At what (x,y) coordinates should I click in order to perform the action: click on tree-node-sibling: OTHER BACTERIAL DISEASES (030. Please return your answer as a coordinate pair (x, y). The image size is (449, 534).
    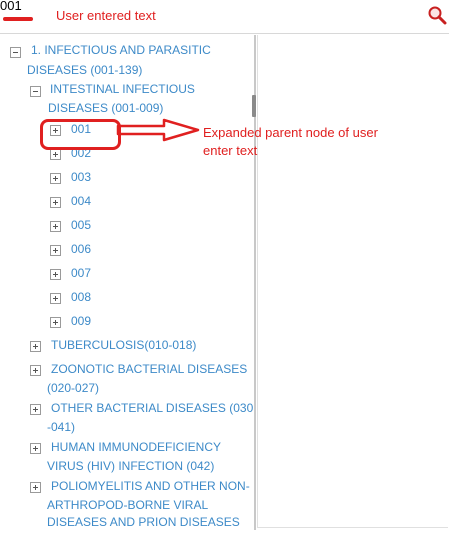
    Looking at the image, I should click on (152, 408).